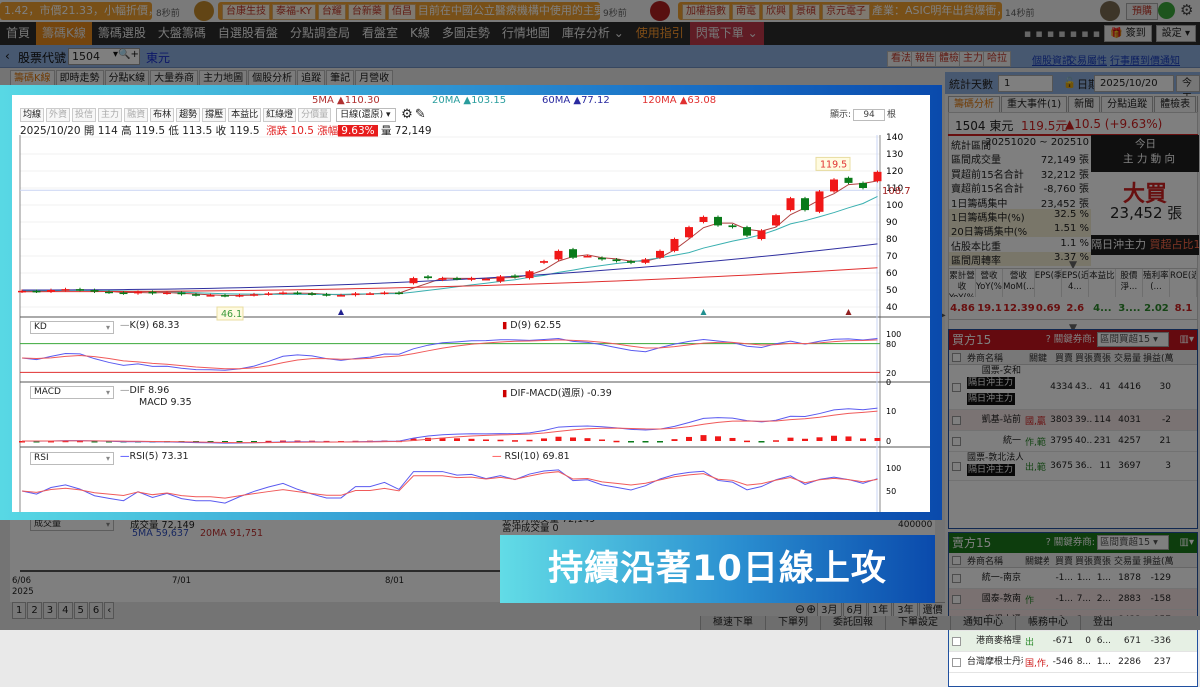 This screenshot has height=687, width=1200. What do you see at coordinates (1062, 560) in the screenshot?
I see `column-header: 買賣` at bounding box center [1062, 560].